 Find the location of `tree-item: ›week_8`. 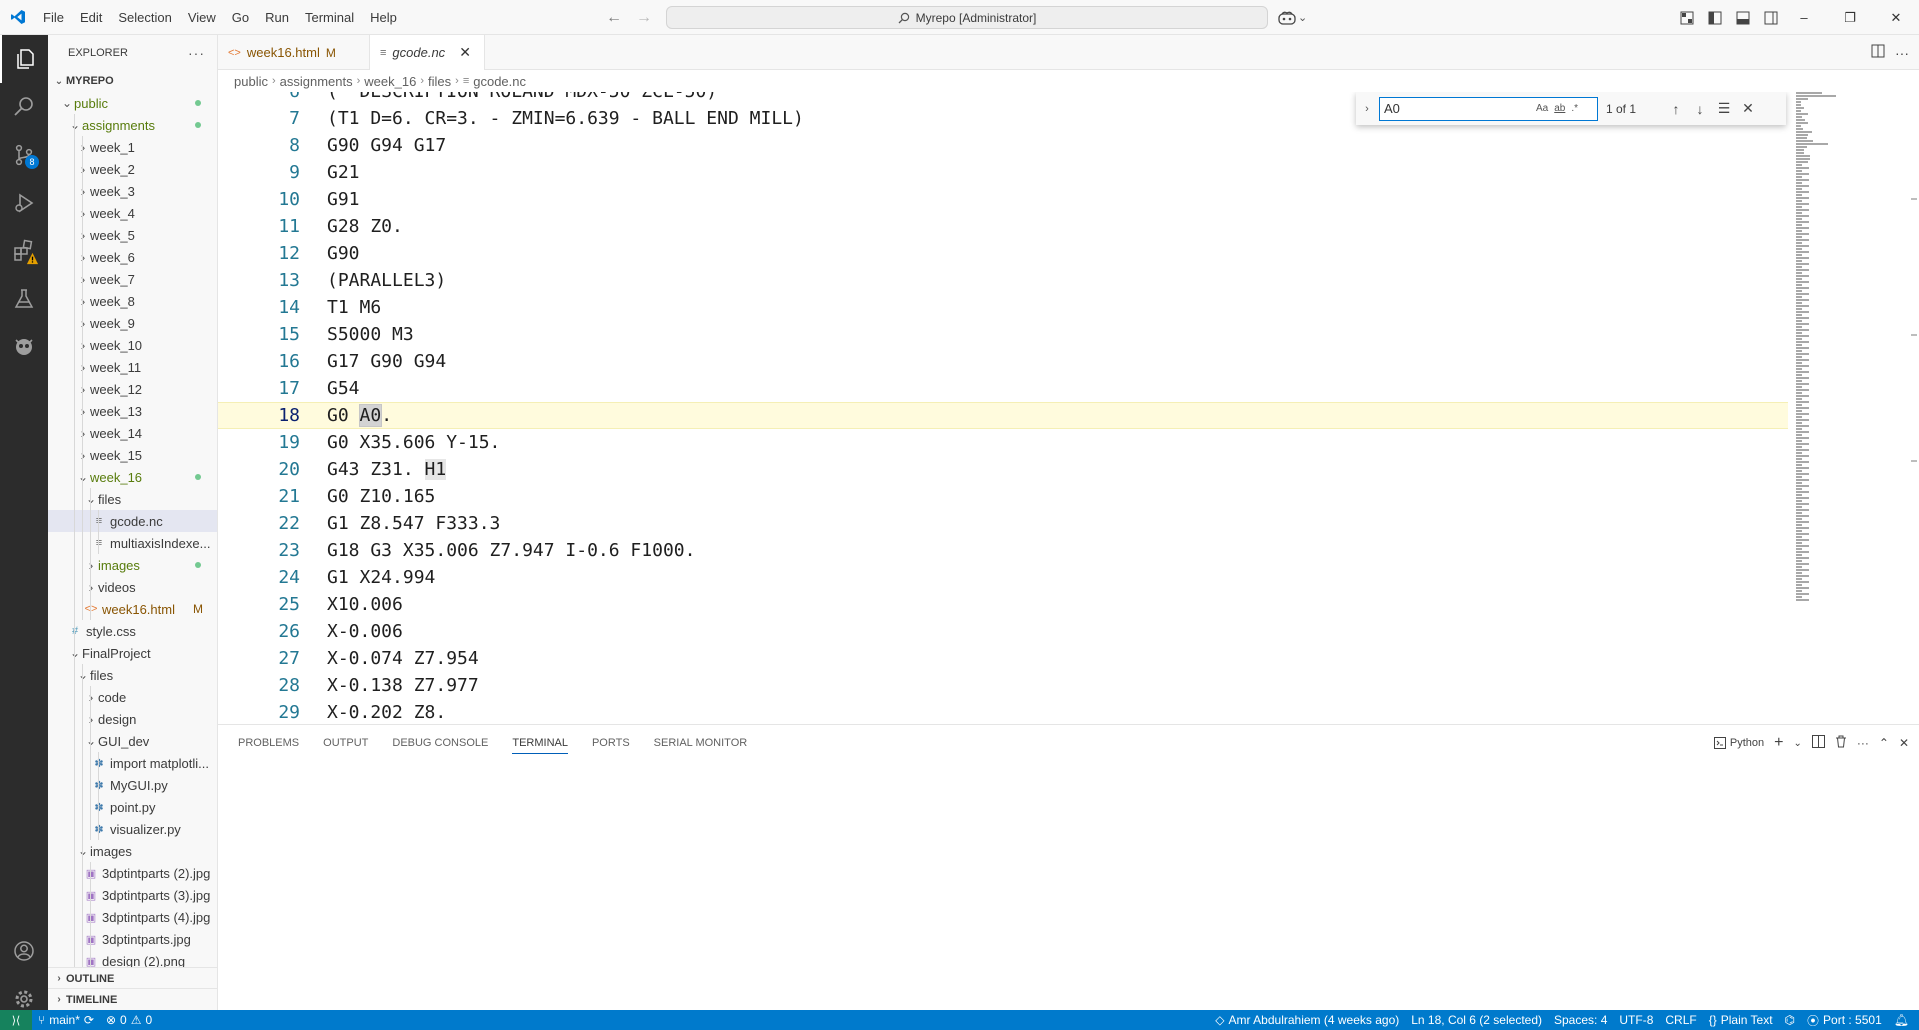

tree-item: ›week_8 is located at coordinates (132, 301).